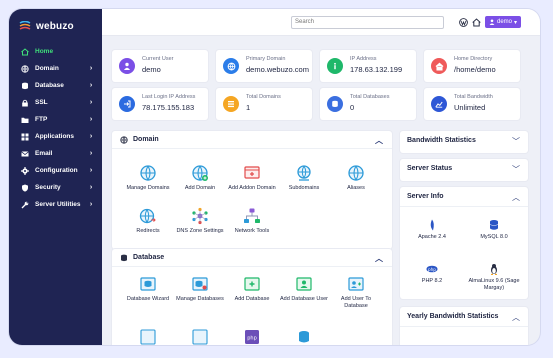 The width and height of the screenshot is (553, 358). Describe the element at coordinates (494, 277) in the screenshot. I see `service-os: AlmaLinux 9.6 (Sage Margay)` at that location.